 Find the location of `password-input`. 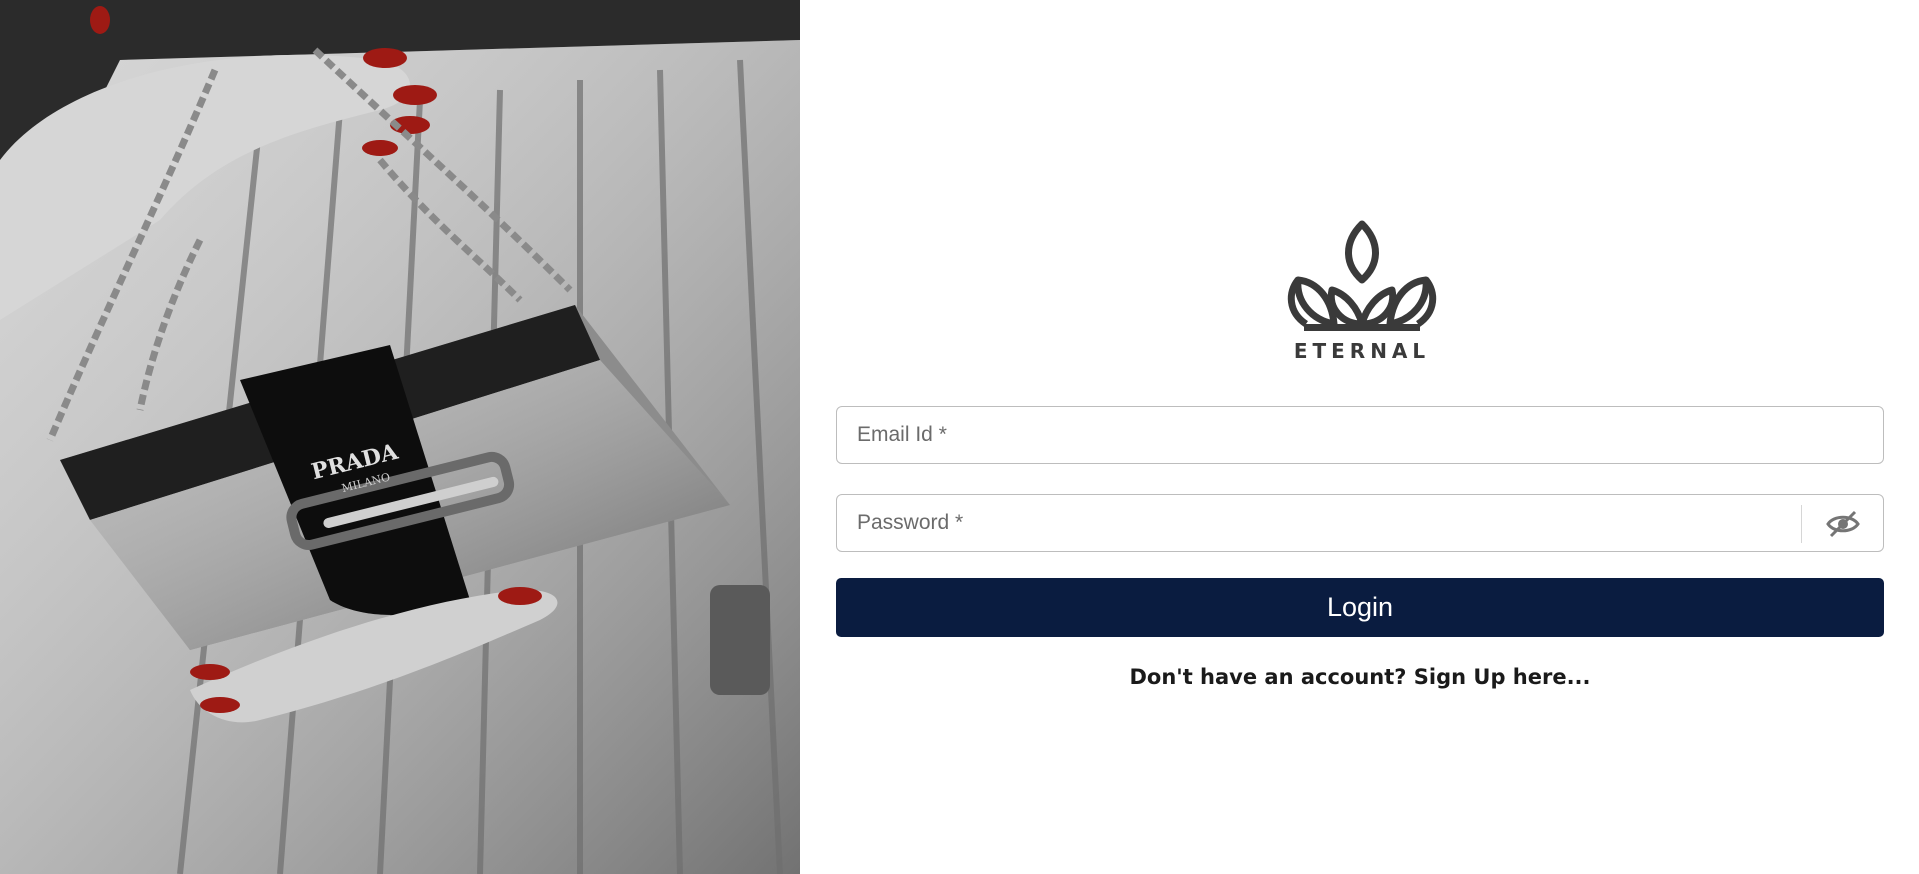

password-input is located at coordinates (1360, 523).